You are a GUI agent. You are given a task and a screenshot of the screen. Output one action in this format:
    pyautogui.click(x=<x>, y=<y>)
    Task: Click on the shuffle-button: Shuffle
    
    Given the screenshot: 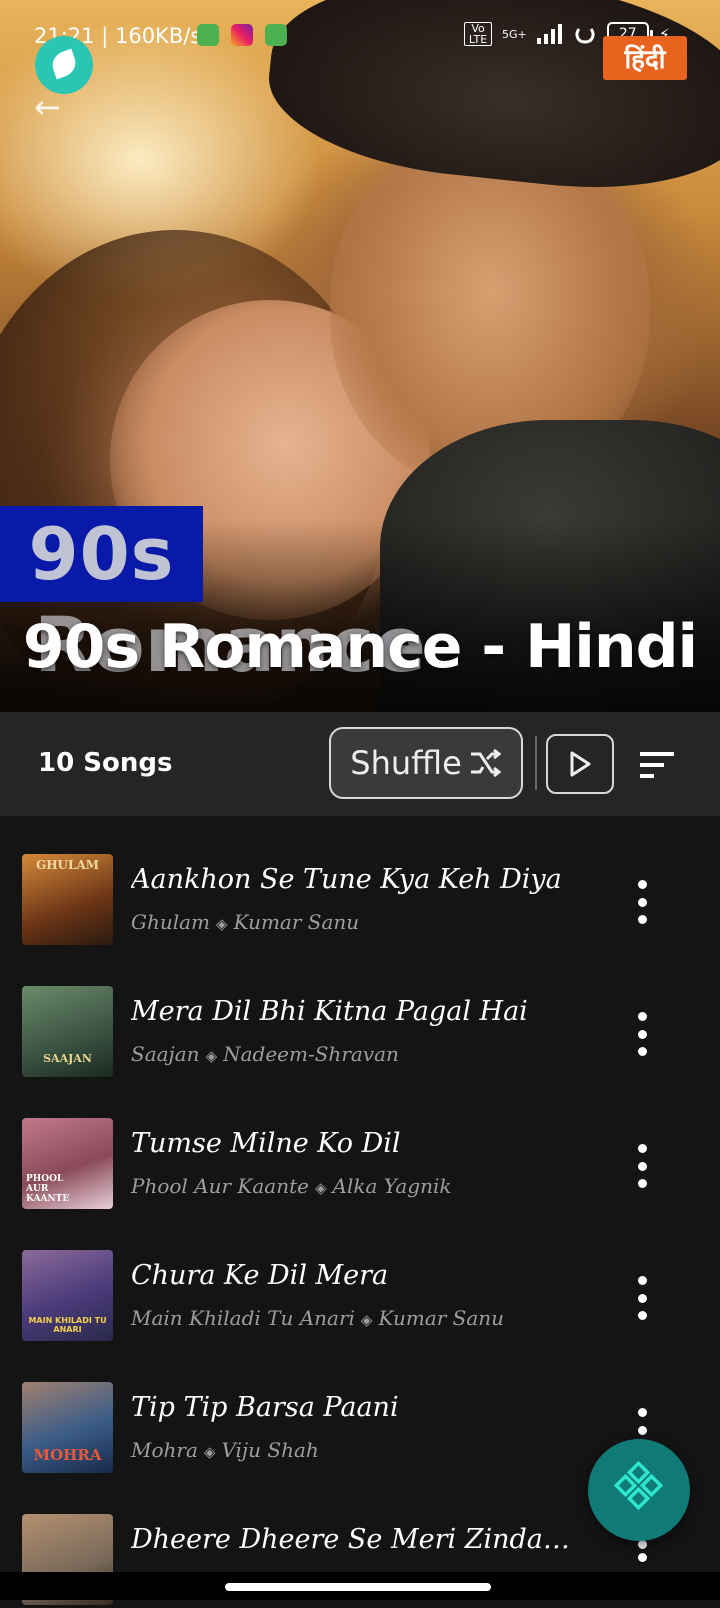 What is the action you would take?
    pyautogui.click(x=426, y=763)
    